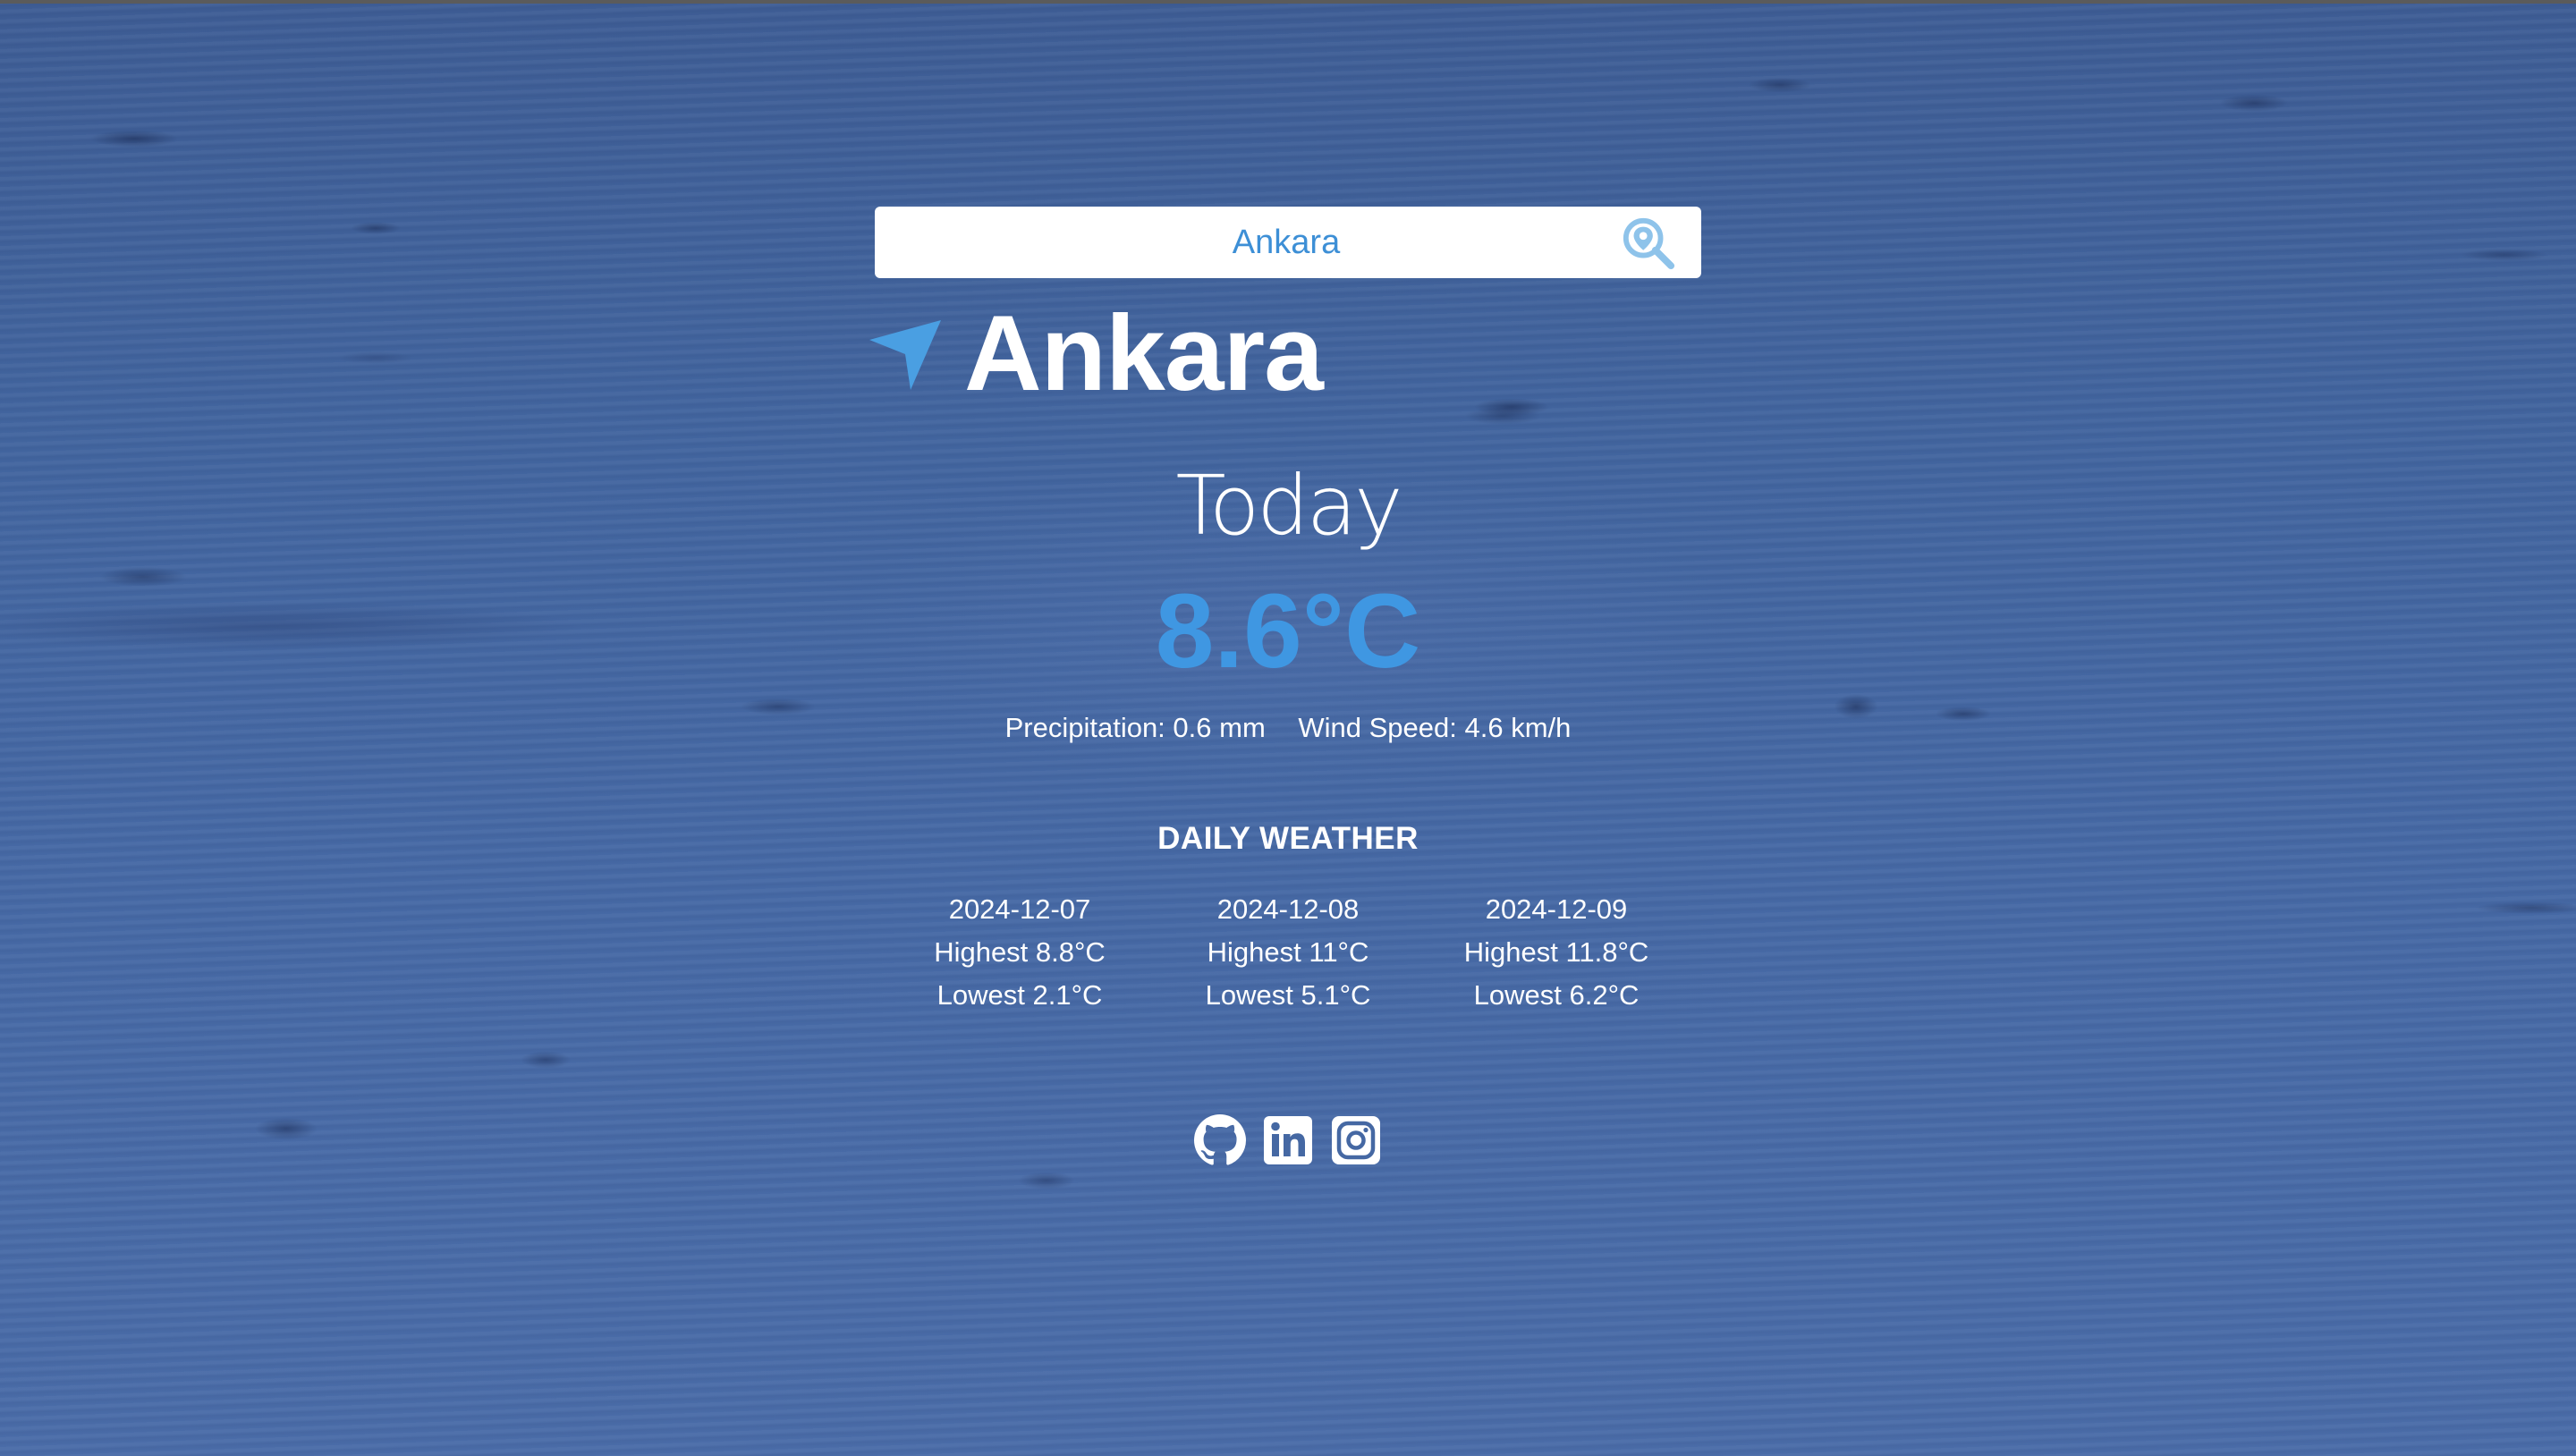 The width and height of the screenshot is (2576, 1456). Describe the element at coordinates (1019, 909) in the screenshot. I see `forecast-date: 2024-12-07` at that location.